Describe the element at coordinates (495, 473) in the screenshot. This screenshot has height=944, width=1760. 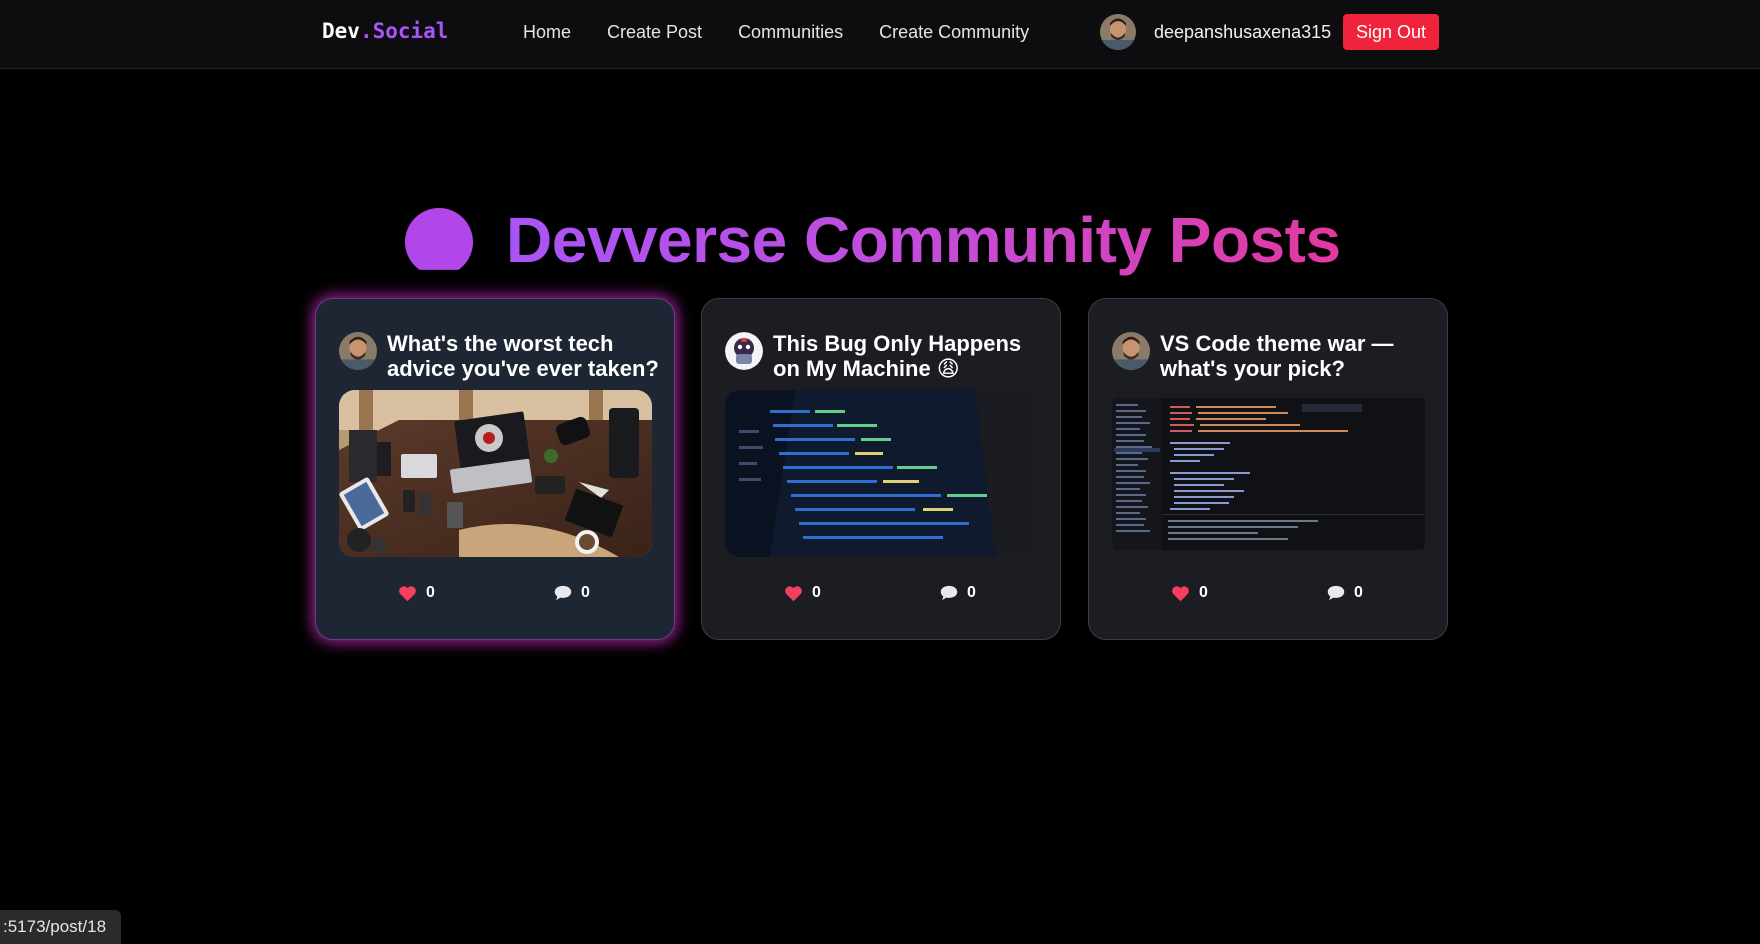
I see `post-image-desk` at that location.